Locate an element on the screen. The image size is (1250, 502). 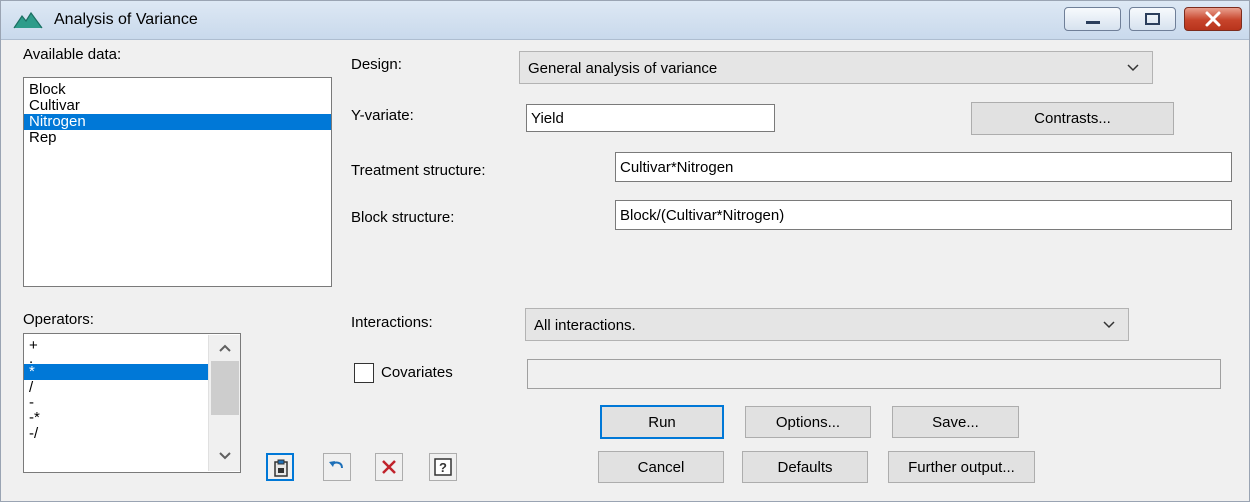
clear-button is located at coordinates (389, 467).